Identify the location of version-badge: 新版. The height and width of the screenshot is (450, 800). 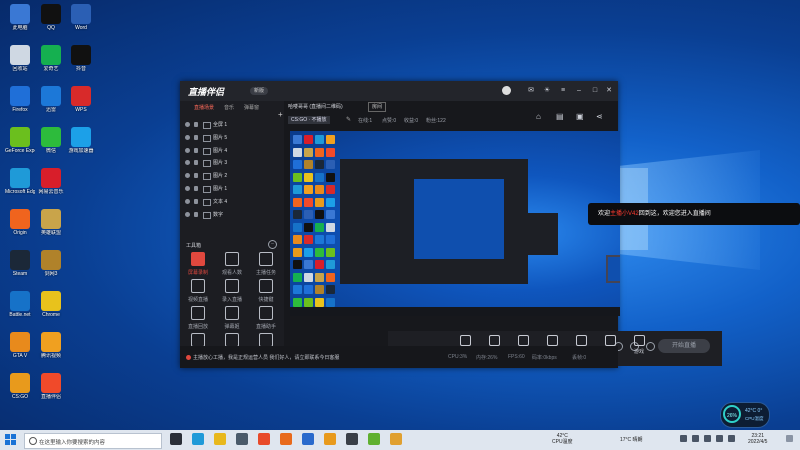
(259, 91).